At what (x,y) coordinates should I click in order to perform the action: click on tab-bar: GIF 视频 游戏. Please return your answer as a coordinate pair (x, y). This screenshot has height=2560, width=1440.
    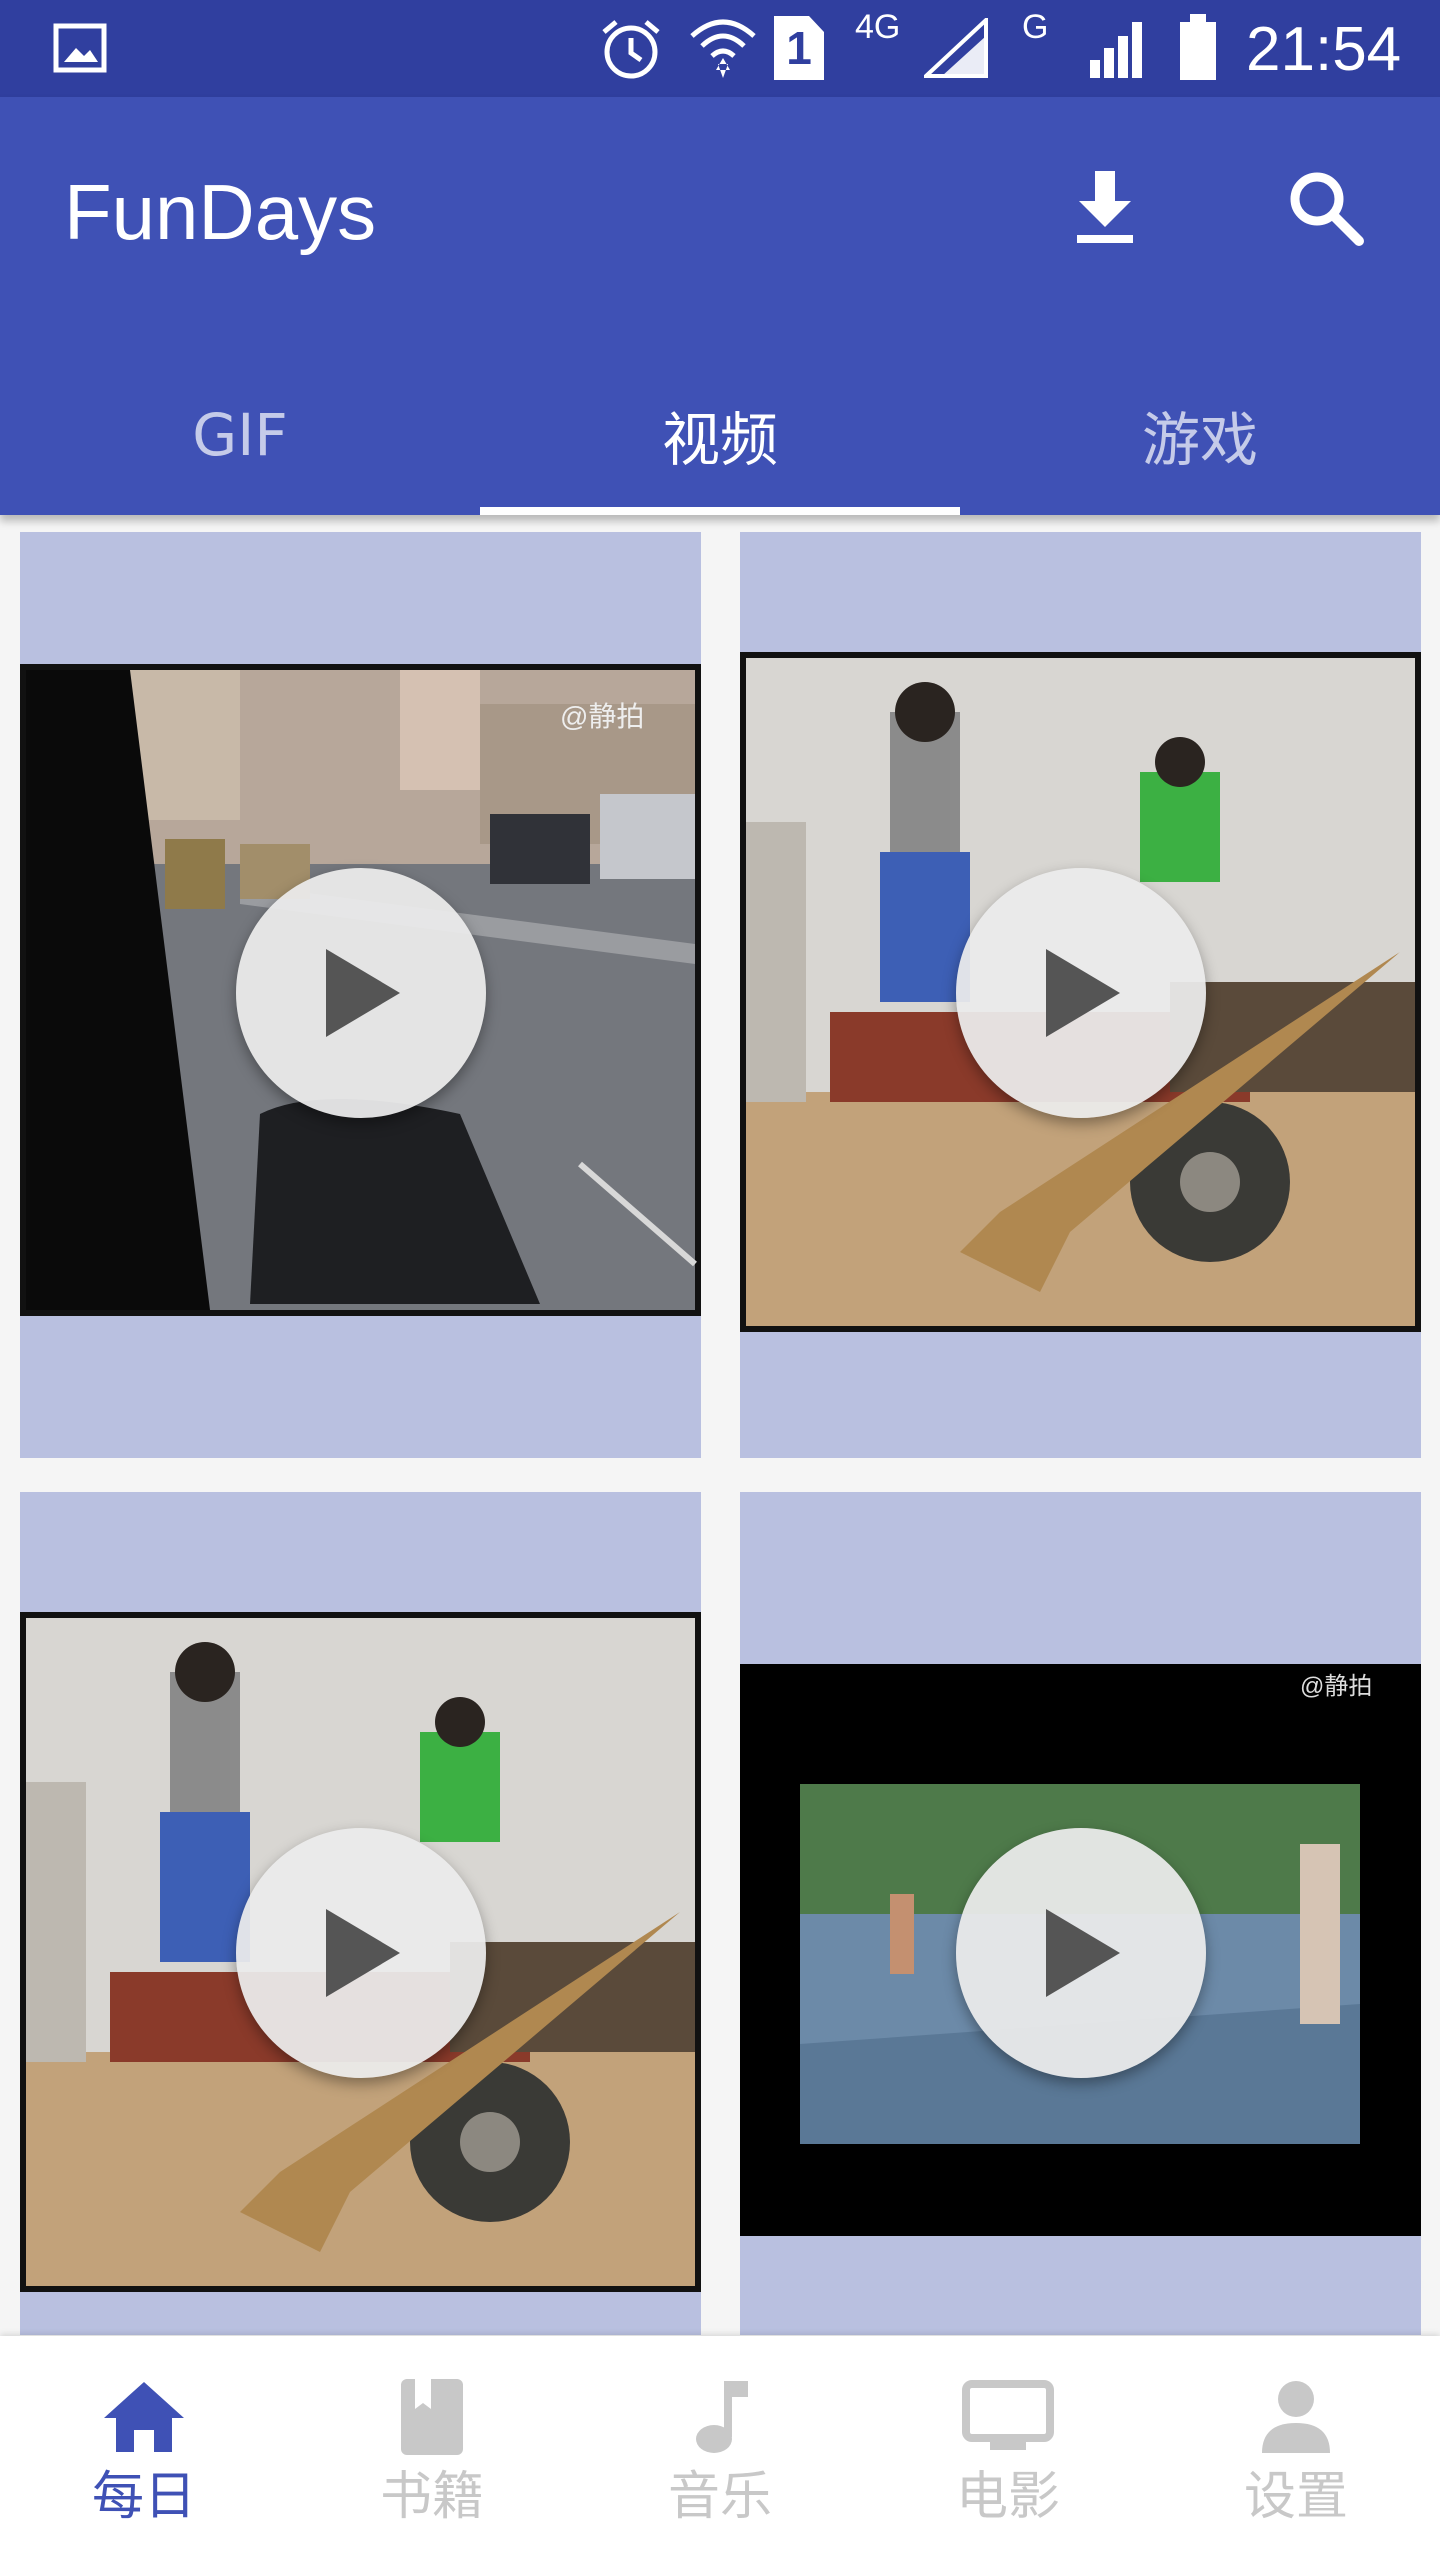
    Looking at the image, I should click on (720, 435).